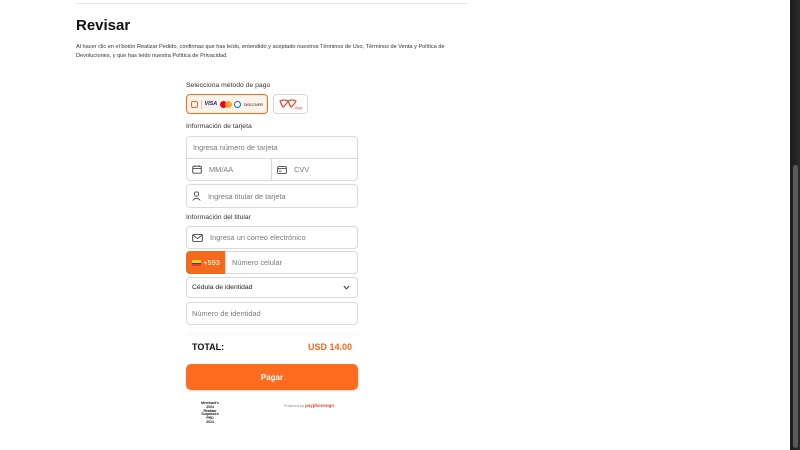 The height and width of the screenshot is (450, 800). What do you see at coordinates (228, 85) in the screenshot?
I see `payment-method-label: Selecciona método de pago` at bounding box center [228, 85].